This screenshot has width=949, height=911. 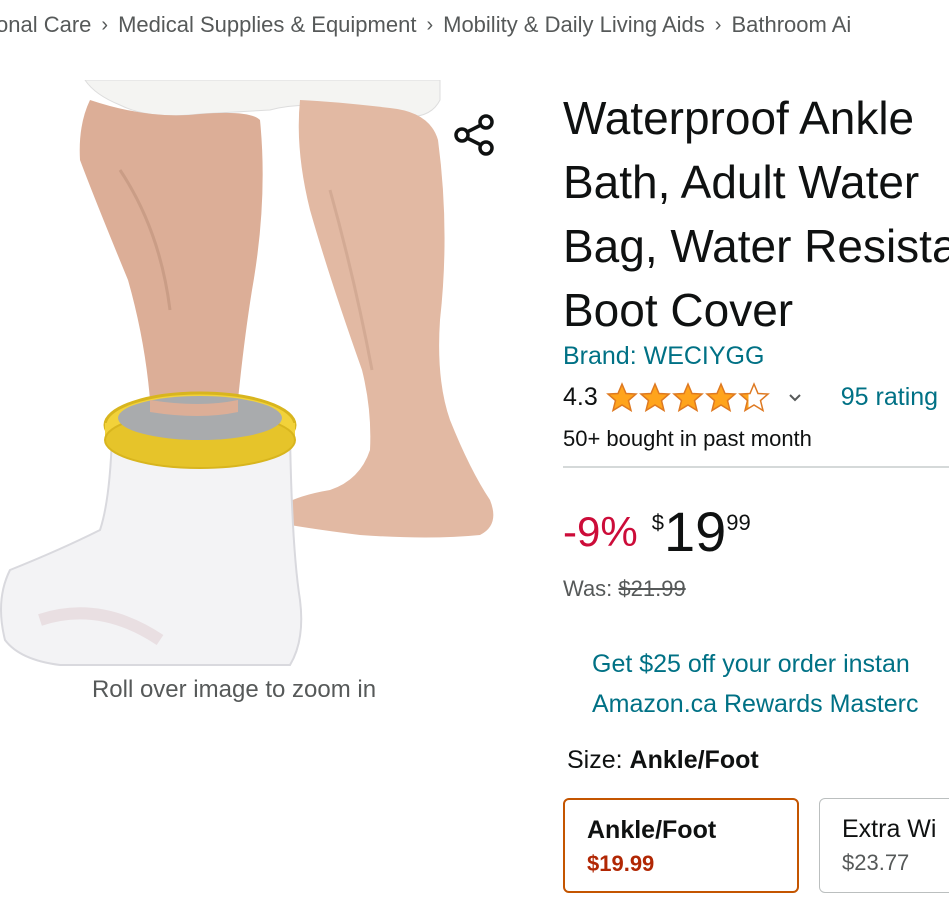 I want to click on zoom-hint: Roll over image to zoom in, so click(x=234, y=689).